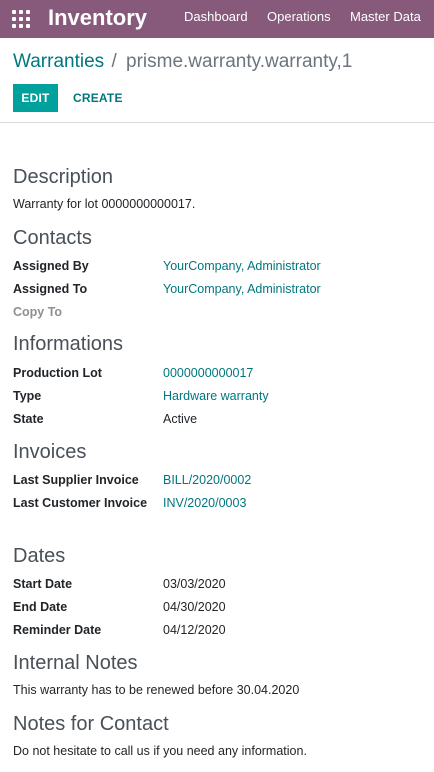  What do you see at coordinates (194, 630) in the screenshot?
I see `reminder-date-value: 04/12/2020` at bounding box center [194, 630].